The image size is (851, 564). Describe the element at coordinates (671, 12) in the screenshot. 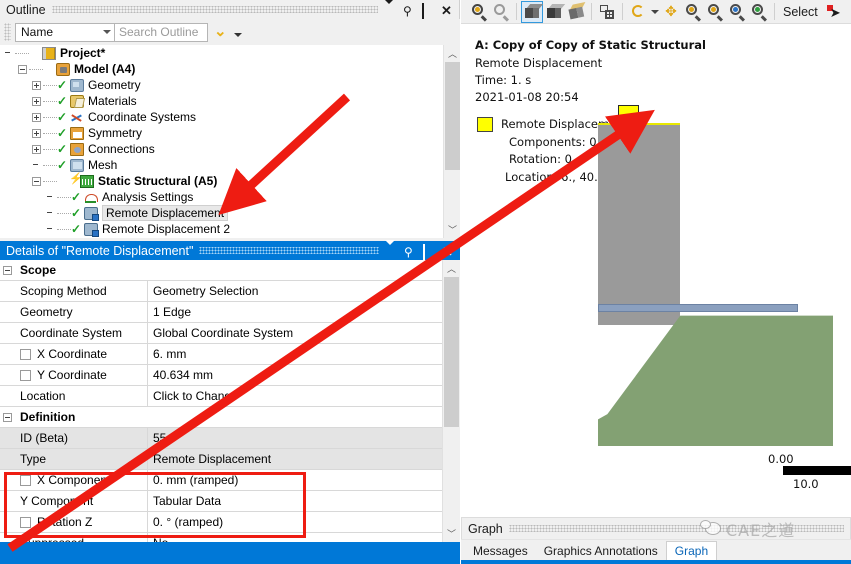

I see `pan-icon: ✥` at that location.